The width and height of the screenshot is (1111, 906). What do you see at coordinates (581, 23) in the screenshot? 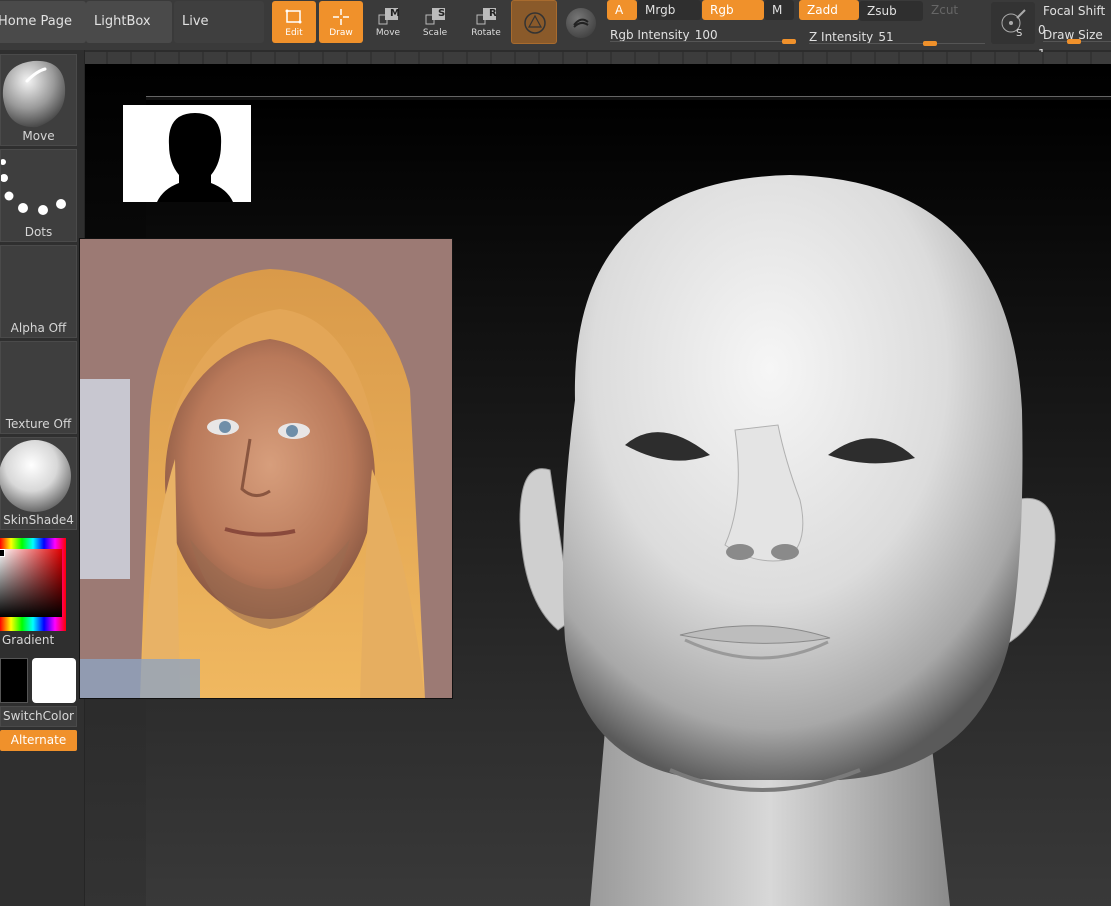
I see `sphere-mode-icon` at bounding box center [581, 23].